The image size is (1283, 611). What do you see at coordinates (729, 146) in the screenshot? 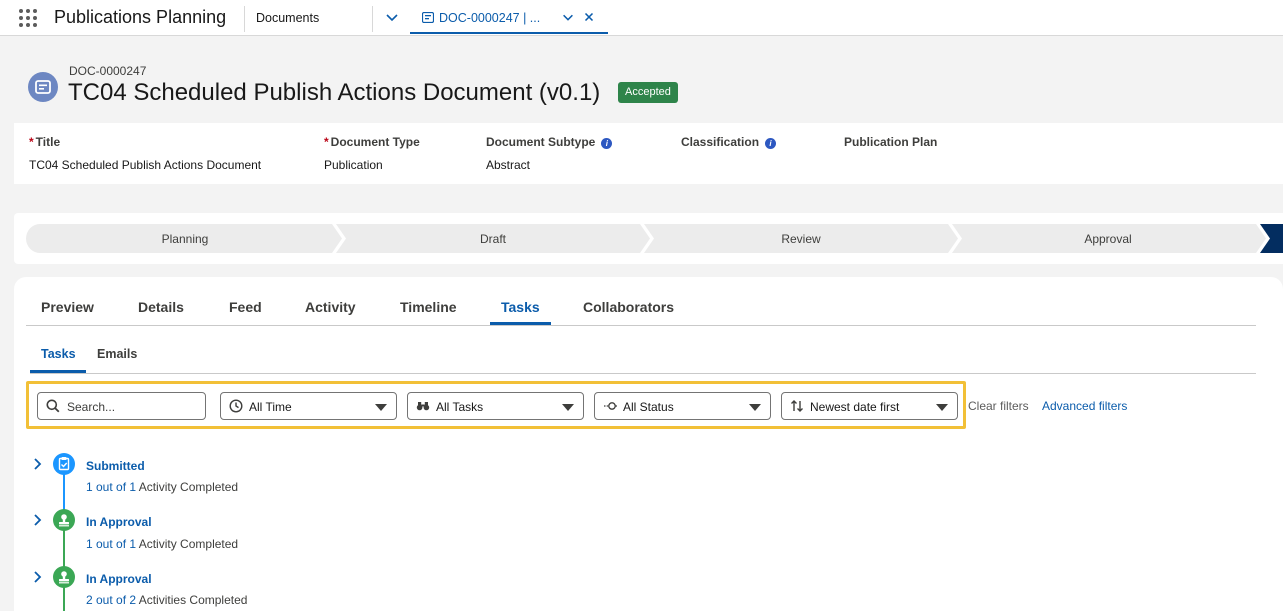
I see `field-classification: Classification i` at bounding box center [729, 146].